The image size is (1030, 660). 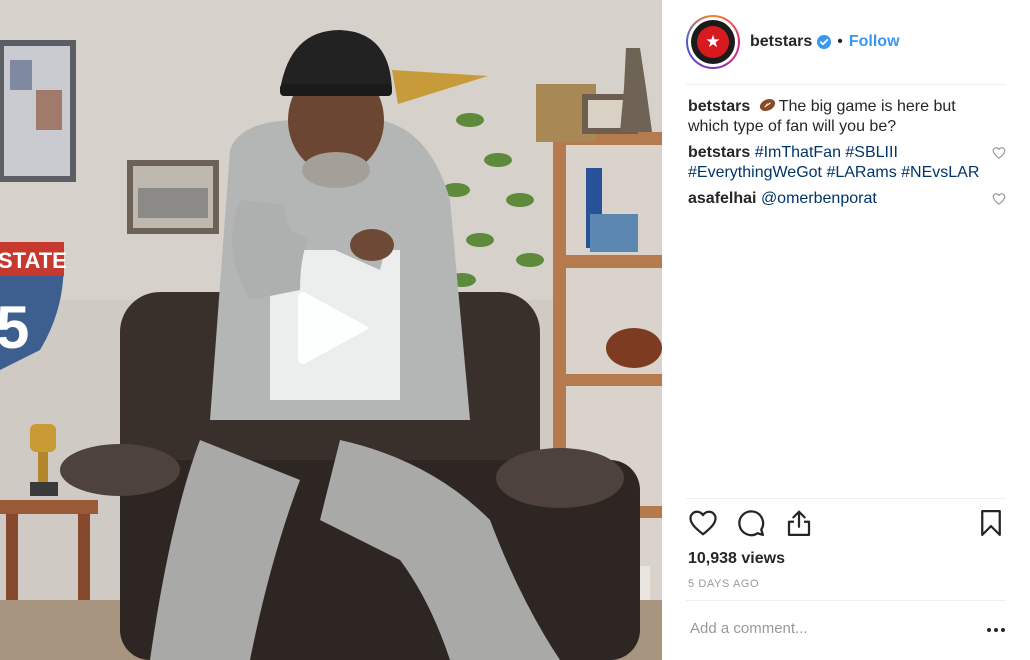 I want to click on brand-star-icon: ★, so click(x=713, y=42).